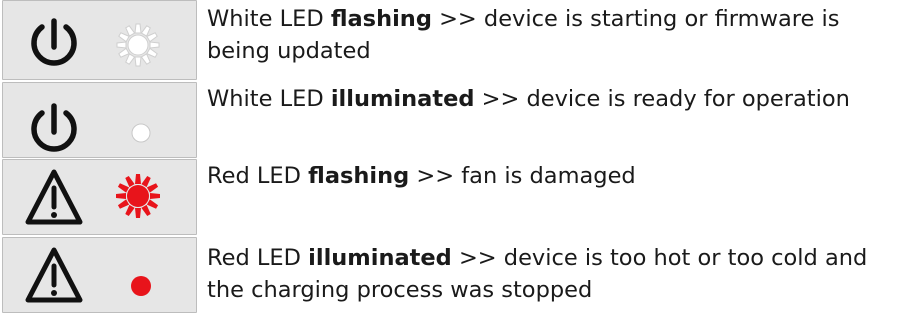  What do you see at coordinates (99, 120) in the screenshot?
I see `led-state-tile-white-illuminated` at bounding box center [99, 120].